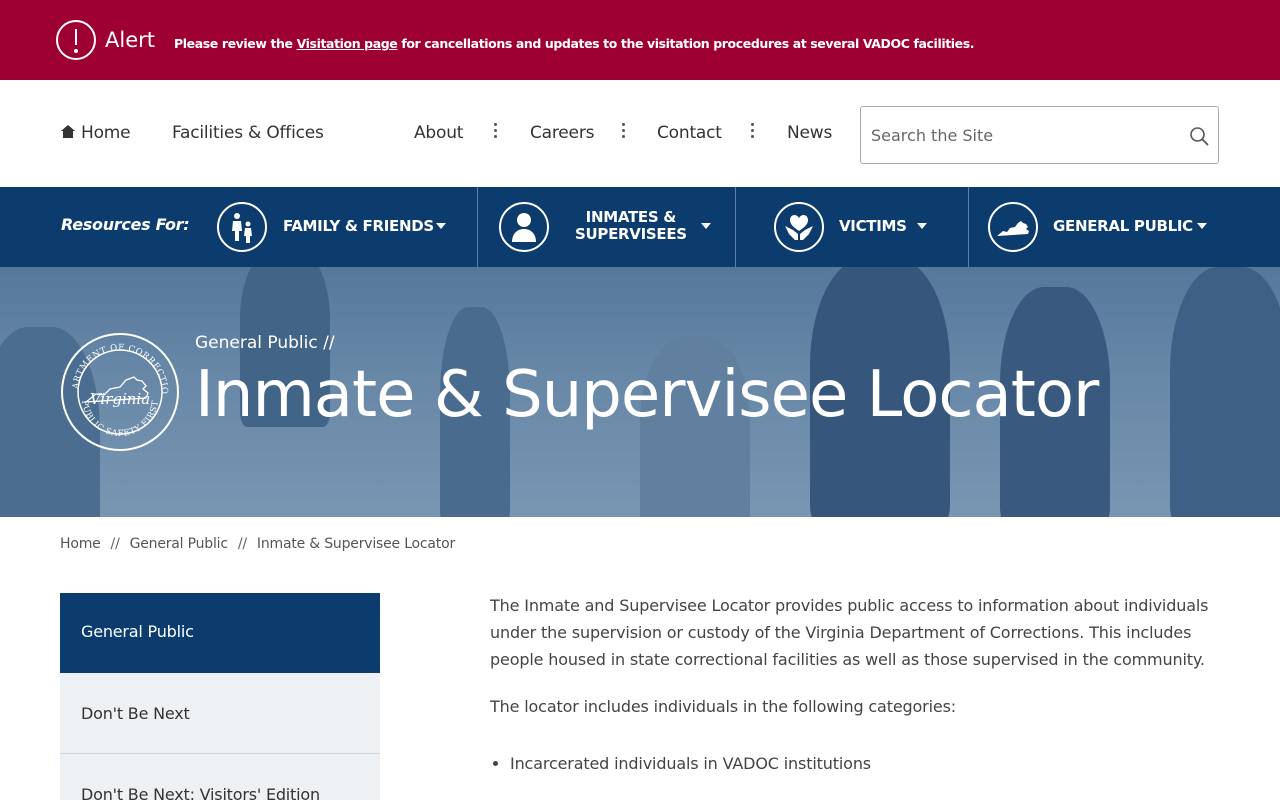 This screenshot has width=1280, height=800. What do you see at coordinates (68, 132) in the screenshot?
I see `home-icon` at bounding box center [68, 132].